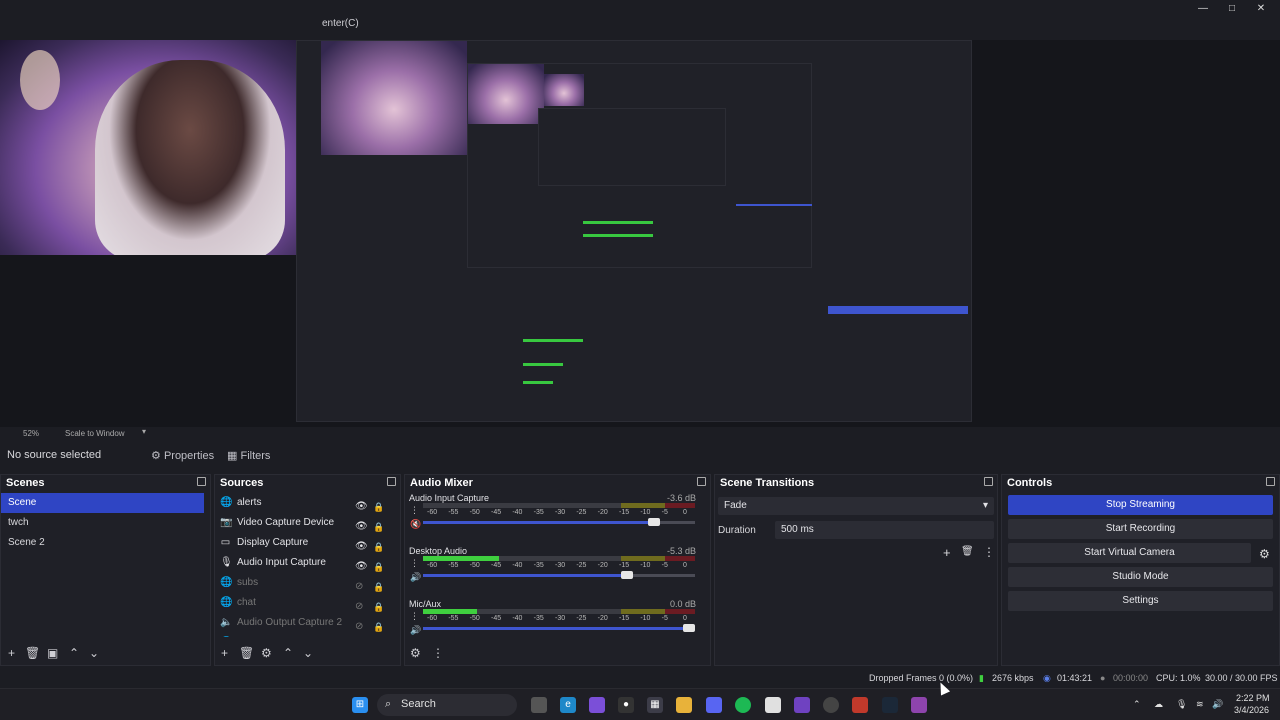  I want to click on source-item: 🌐emotes⊘🔒, so click(307, 635).